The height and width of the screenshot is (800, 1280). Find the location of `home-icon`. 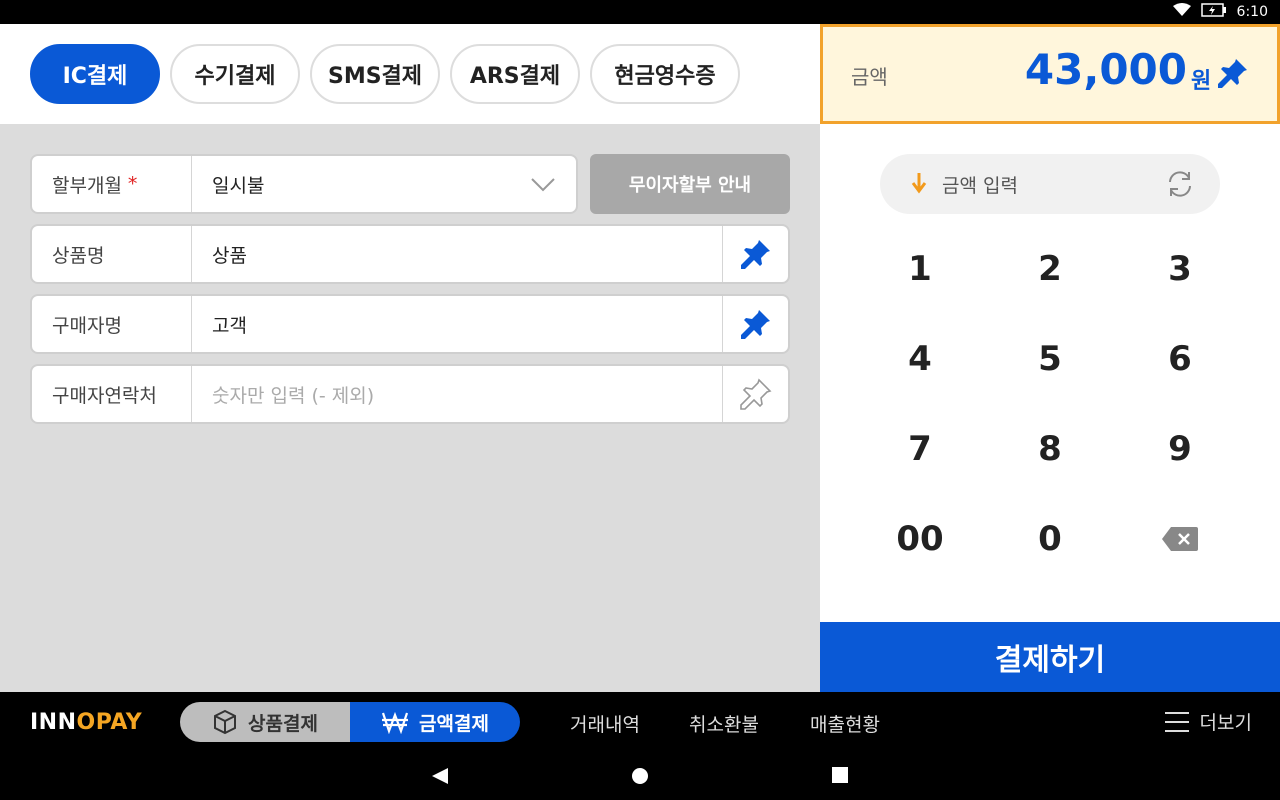

home-icon is located at coordinates (640, 778).